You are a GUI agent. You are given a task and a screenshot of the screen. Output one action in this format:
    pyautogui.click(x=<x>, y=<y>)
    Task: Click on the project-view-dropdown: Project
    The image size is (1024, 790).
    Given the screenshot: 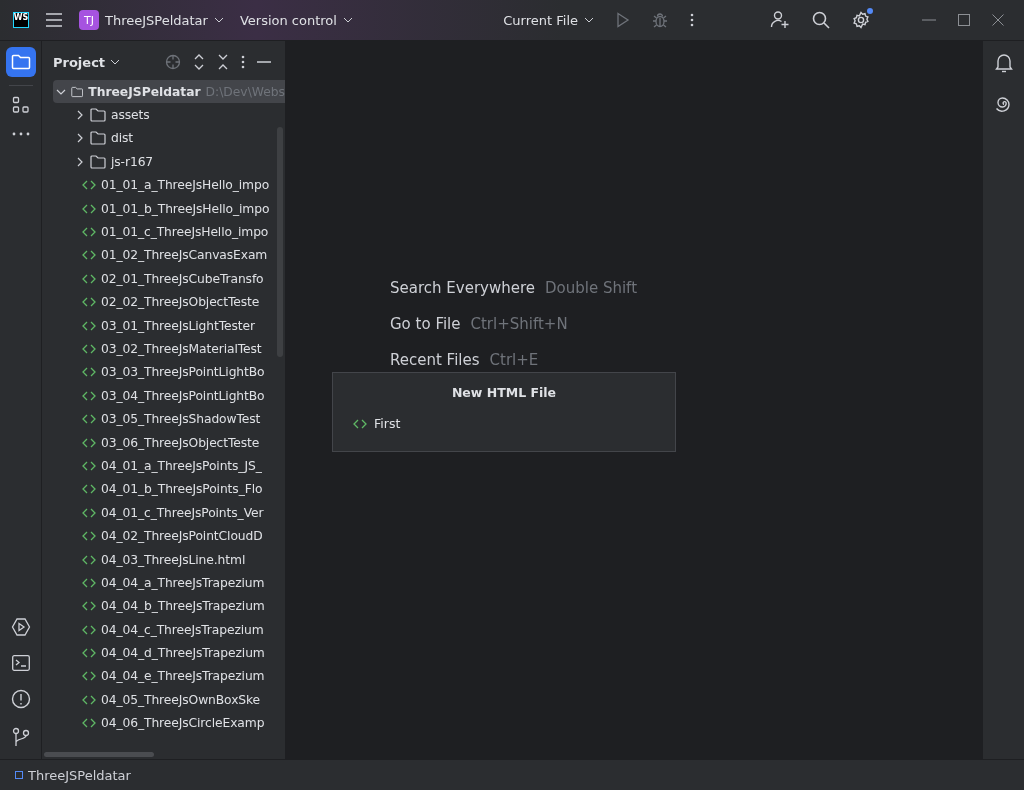 What is the action you would take?
    pyautogui.click(x=87, y=62)
    